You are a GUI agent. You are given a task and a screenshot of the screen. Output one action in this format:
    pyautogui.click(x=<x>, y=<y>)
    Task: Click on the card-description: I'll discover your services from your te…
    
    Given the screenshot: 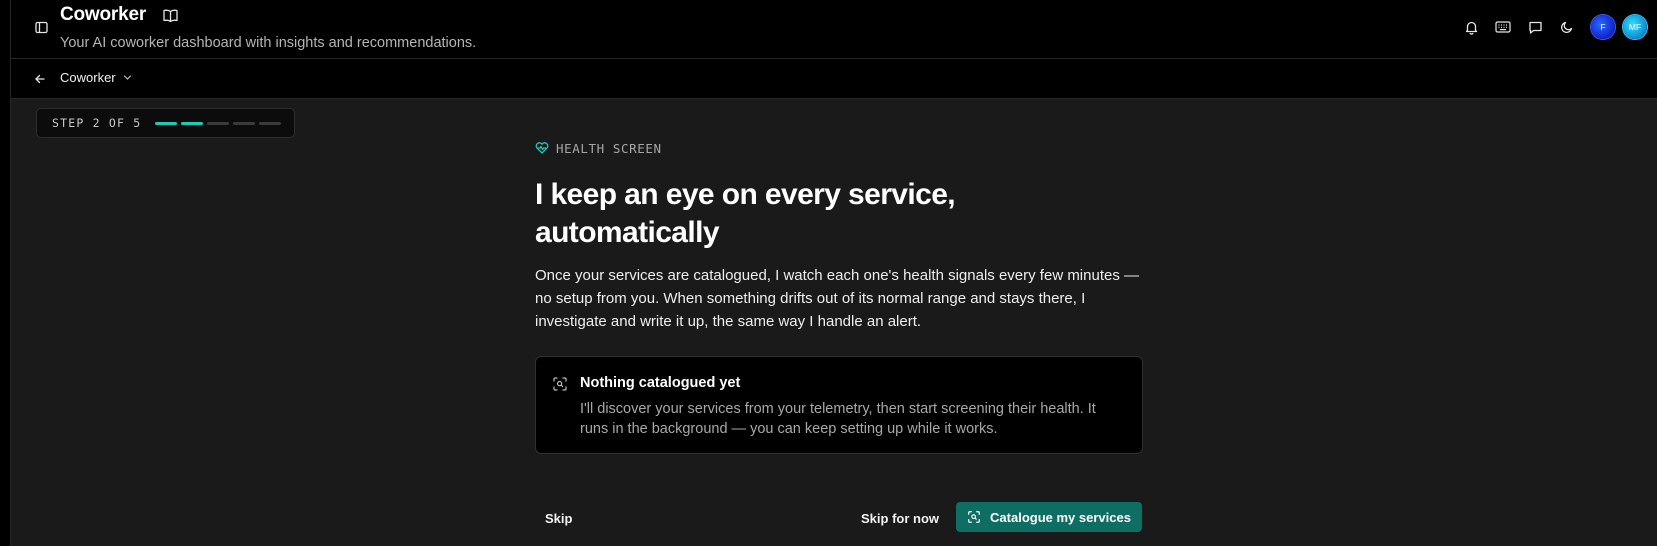 What is the action you would take?
    pyautogui.click(x=838, y=419)
    